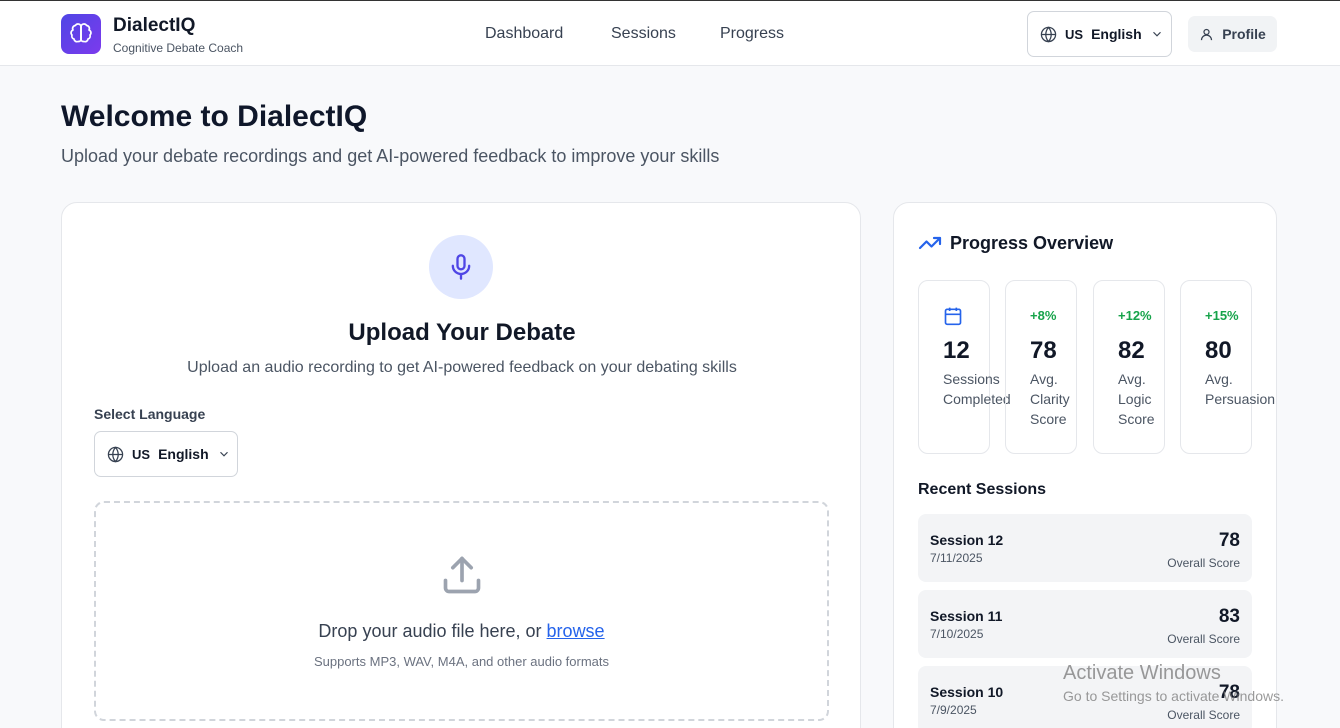 This screenshot has height=728, width=1340. Describe the element at coordinates (964, 367) in the screenshot. I see `stat-sessions: 12 Sessions Completed` at that location.